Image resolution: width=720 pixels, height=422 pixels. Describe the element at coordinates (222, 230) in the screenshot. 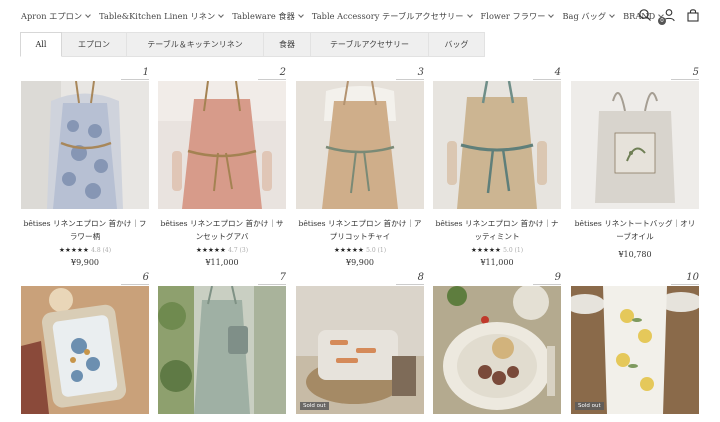

I see `product-title: bêtises リネンエプロン 首かけ｜サンセットグアバ` at that location.